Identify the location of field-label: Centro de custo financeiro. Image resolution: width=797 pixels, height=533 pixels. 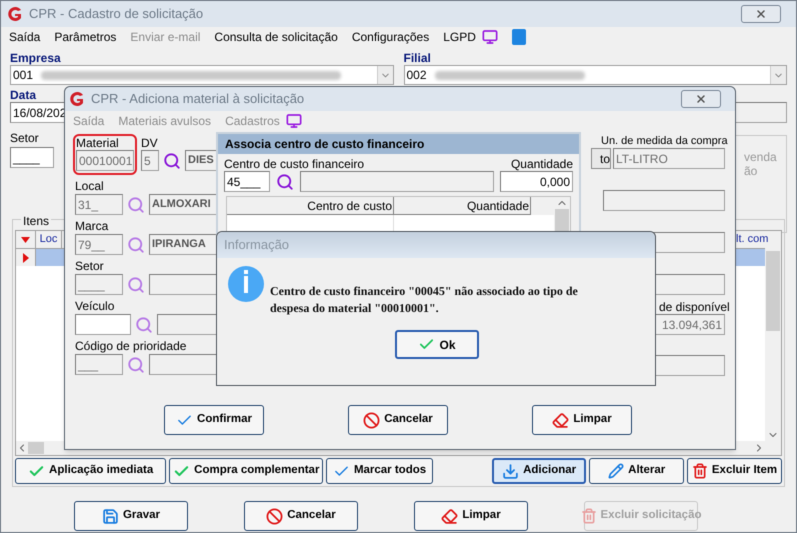
(295, 164).